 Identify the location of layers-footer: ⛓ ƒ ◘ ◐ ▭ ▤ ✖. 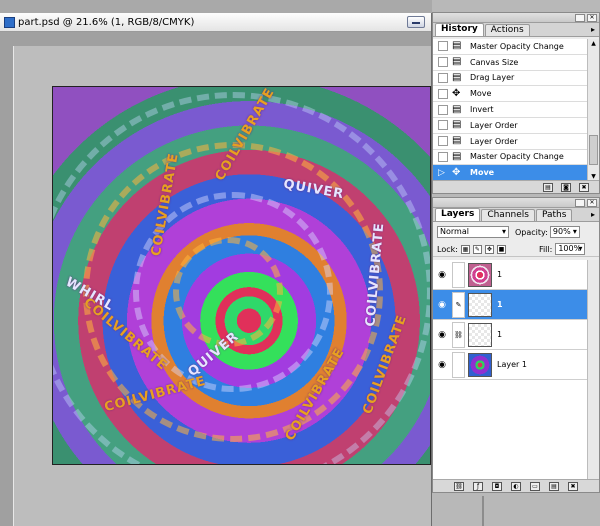
(516, 485).